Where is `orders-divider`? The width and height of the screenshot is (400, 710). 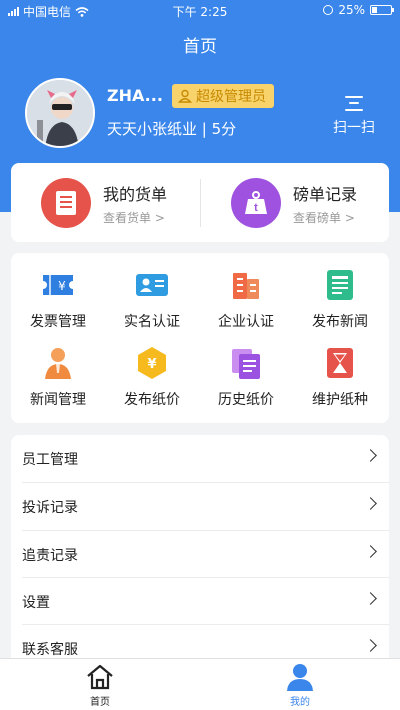 orders-divider is located at coordinates (200, 203).